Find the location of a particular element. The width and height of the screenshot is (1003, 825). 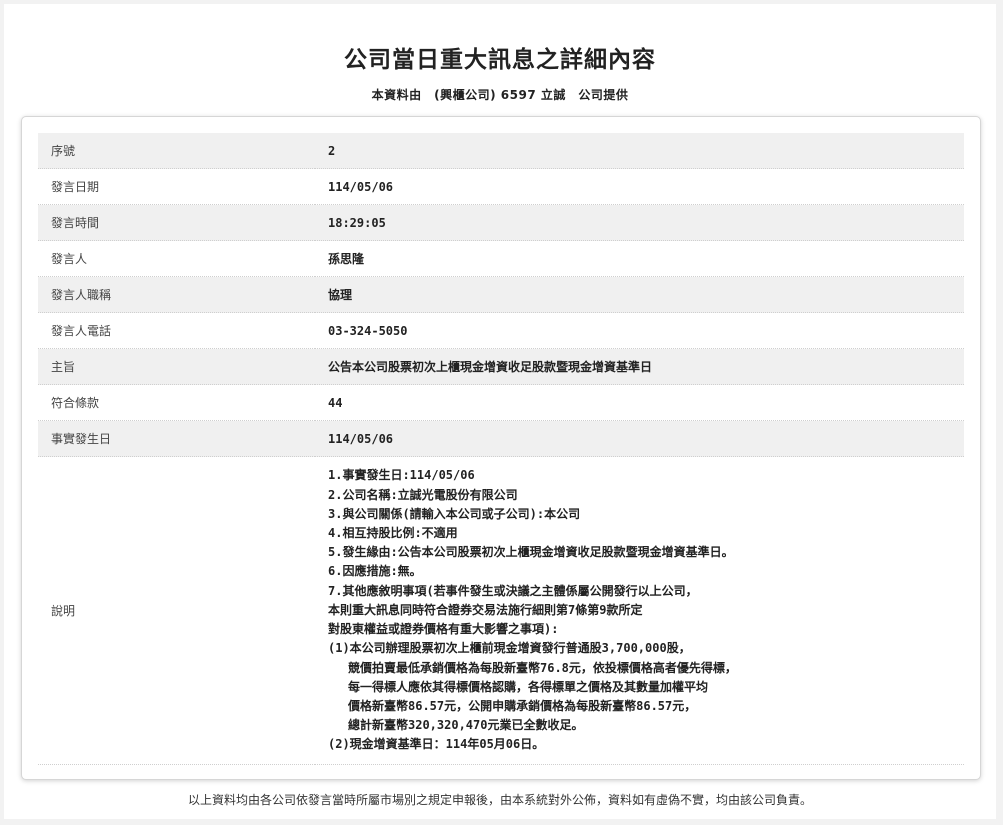

description-line: (2)現金增資基準日：114年05月06日。 is located at coordinates (436, 744).